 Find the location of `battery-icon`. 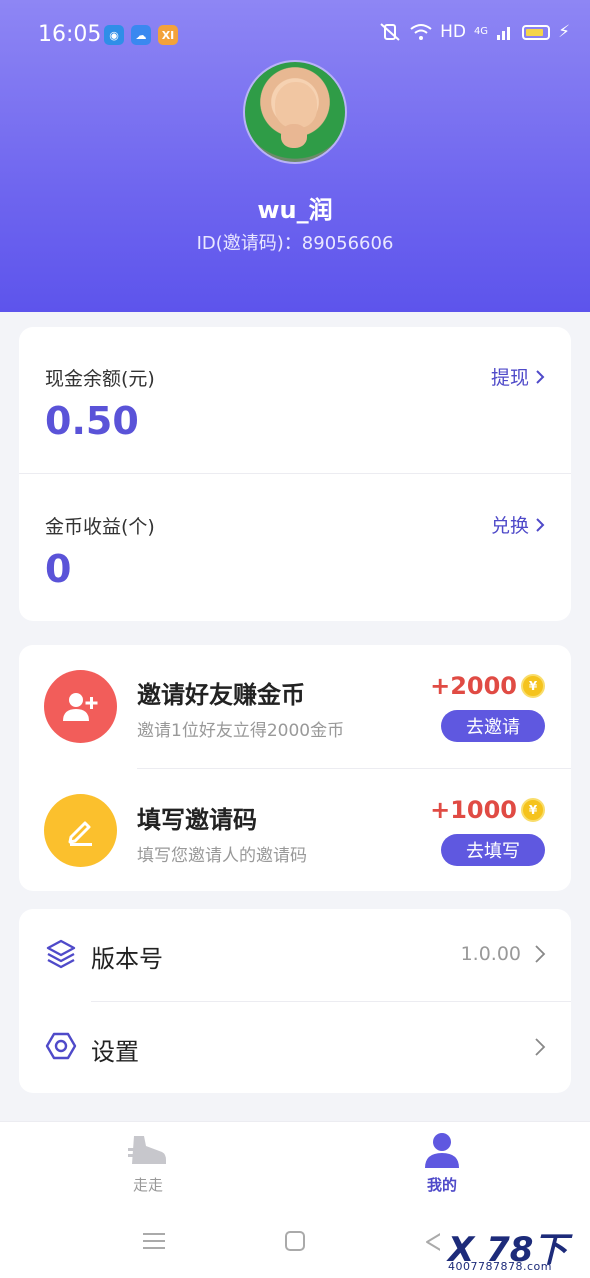

battery-icon is located at coordinates (536, 32).